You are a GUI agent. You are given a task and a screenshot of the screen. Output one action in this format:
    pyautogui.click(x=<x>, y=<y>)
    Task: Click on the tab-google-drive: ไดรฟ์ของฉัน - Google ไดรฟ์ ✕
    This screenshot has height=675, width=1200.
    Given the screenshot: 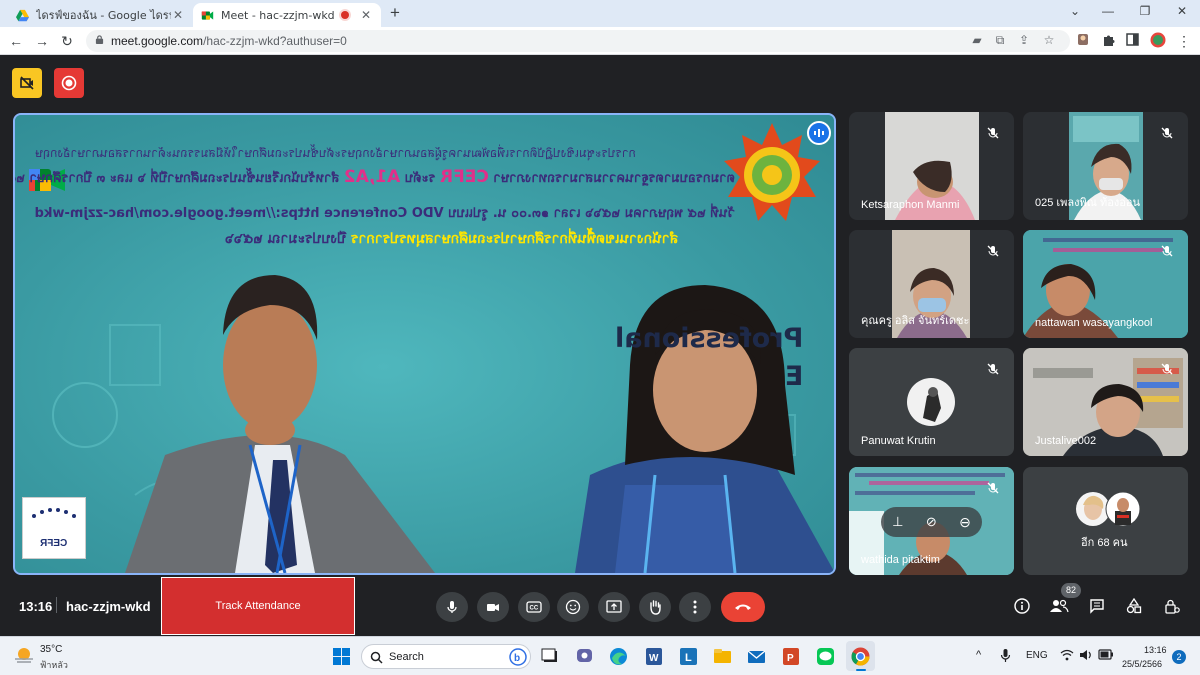 What is the action you would take?
    pyautogui.click(x=100, y=15)
    